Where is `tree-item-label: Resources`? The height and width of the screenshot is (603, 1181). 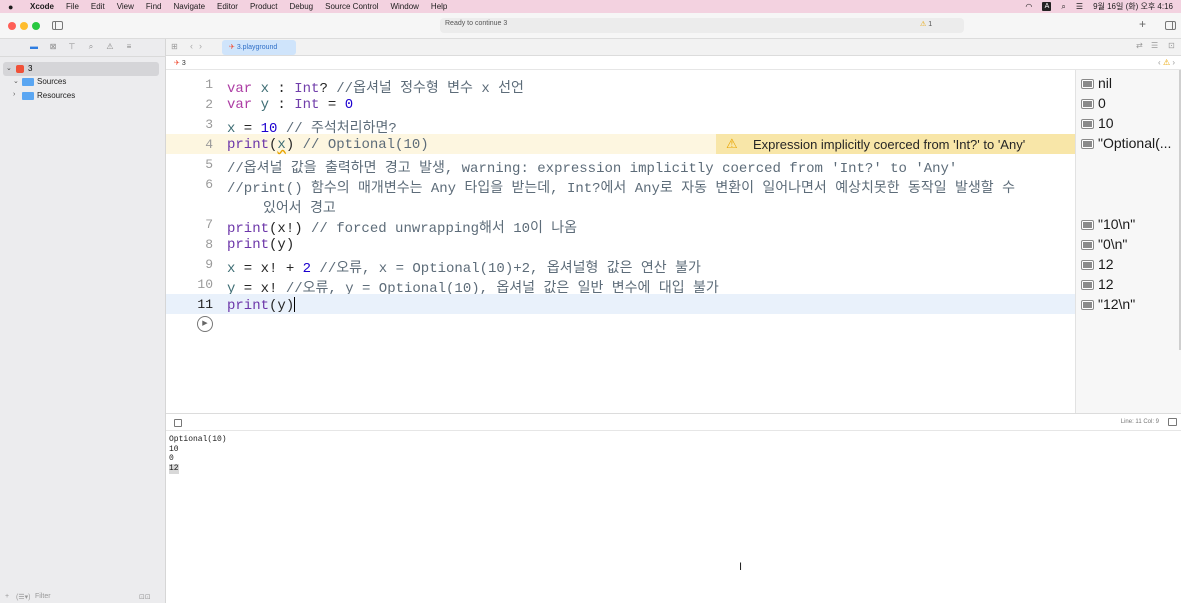
tree-item-label: Resources is located at coordinates (56, 95).